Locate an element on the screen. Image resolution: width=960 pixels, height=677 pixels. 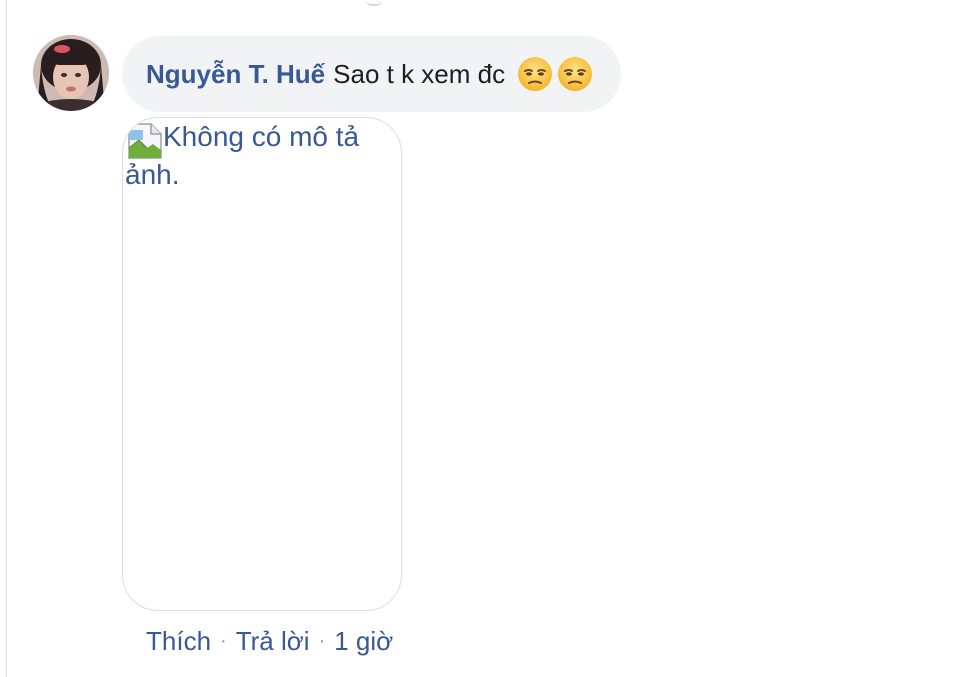
thread-divider is located at coordinates (6, 338).